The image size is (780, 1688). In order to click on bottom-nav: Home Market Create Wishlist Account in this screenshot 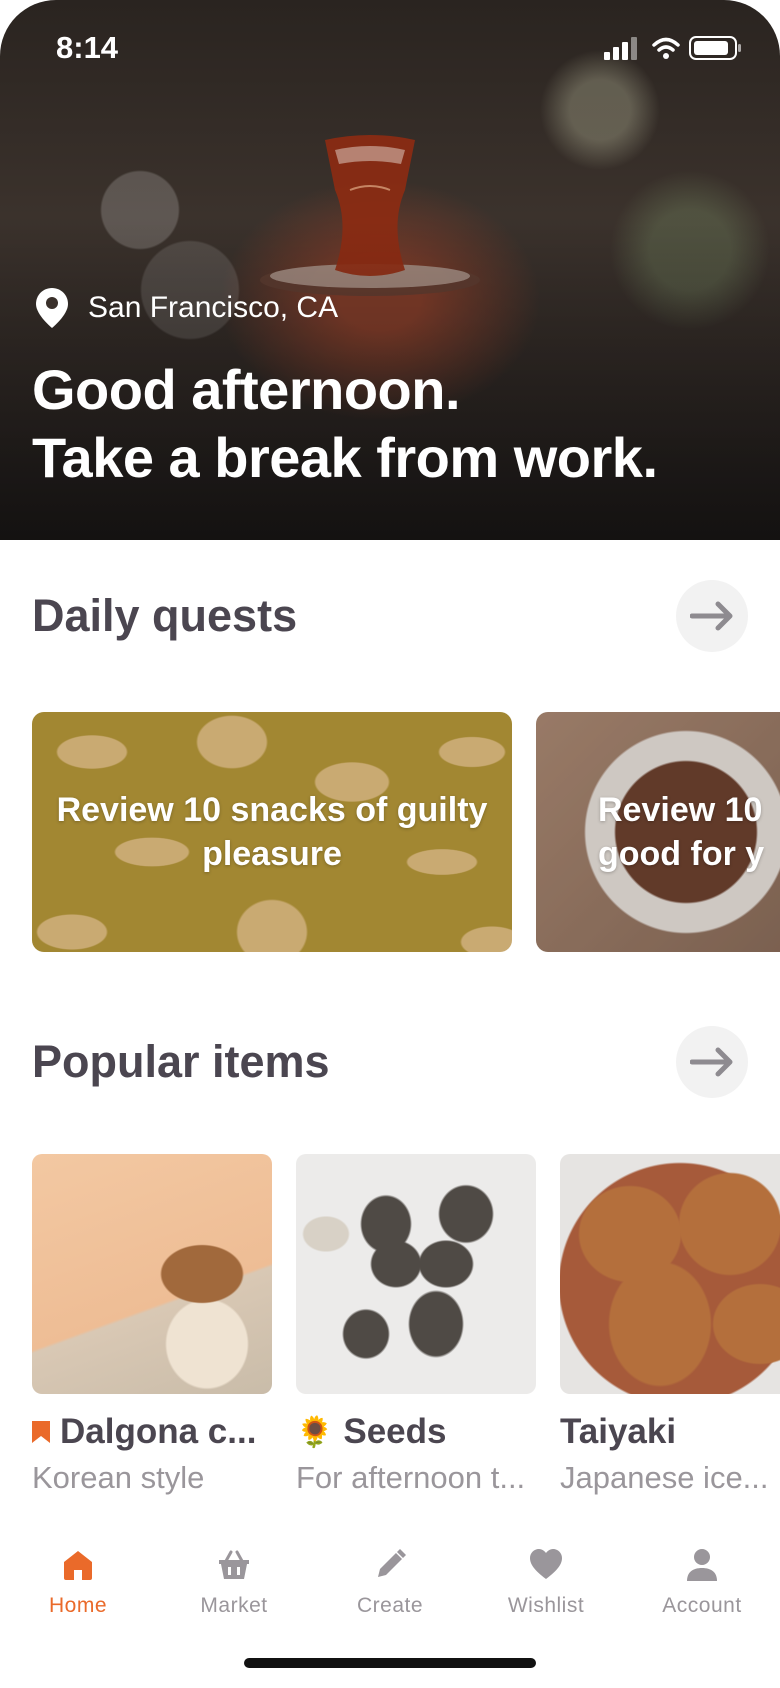, I will do `click(390, 1578)`.